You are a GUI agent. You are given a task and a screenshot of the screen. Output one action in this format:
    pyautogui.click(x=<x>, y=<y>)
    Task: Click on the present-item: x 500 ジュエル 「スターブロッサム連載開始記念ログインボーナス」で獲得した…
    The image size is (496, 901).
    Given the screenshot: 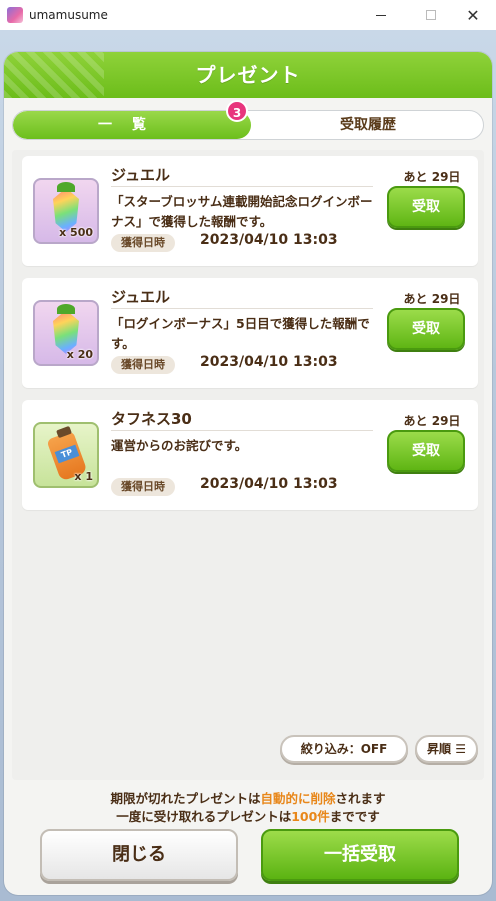 What is the action you would take?
    pyautogui.click(x=250, y=211)
    